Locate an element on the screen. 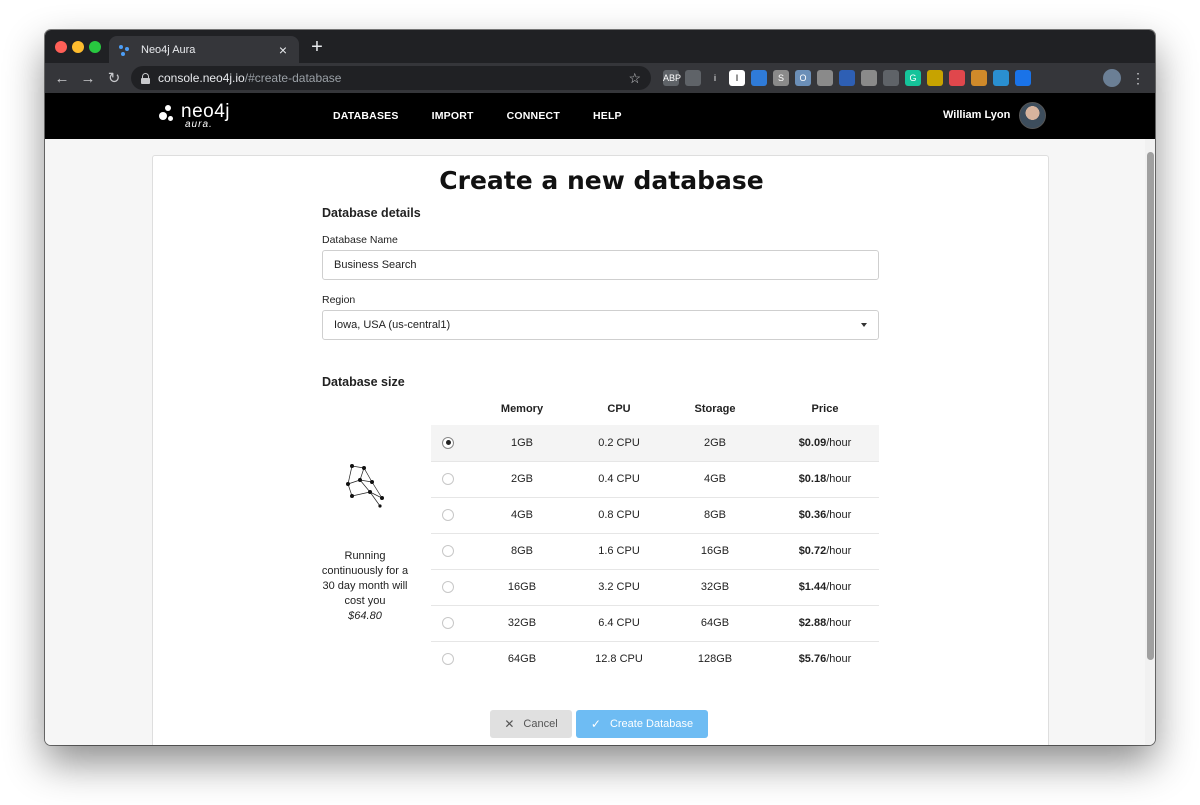 The image size is (1200, 805). pause-icon is located at coordinates (1023, 78).